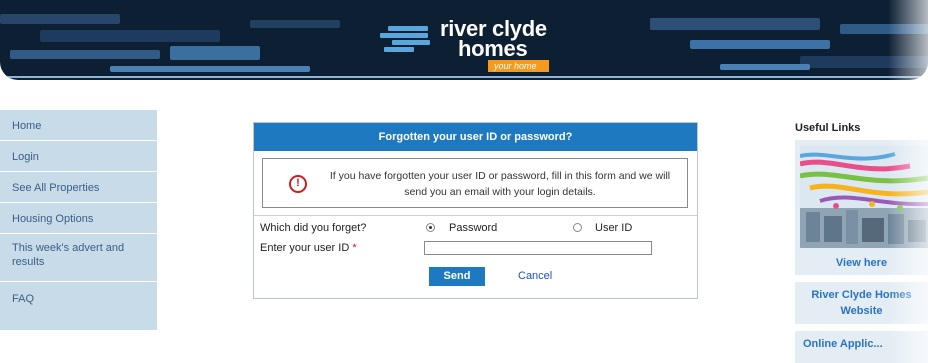  Describe the element at coordinates (493, 48) in the screenshot. I see `brand-name-line2: homes` at that location.